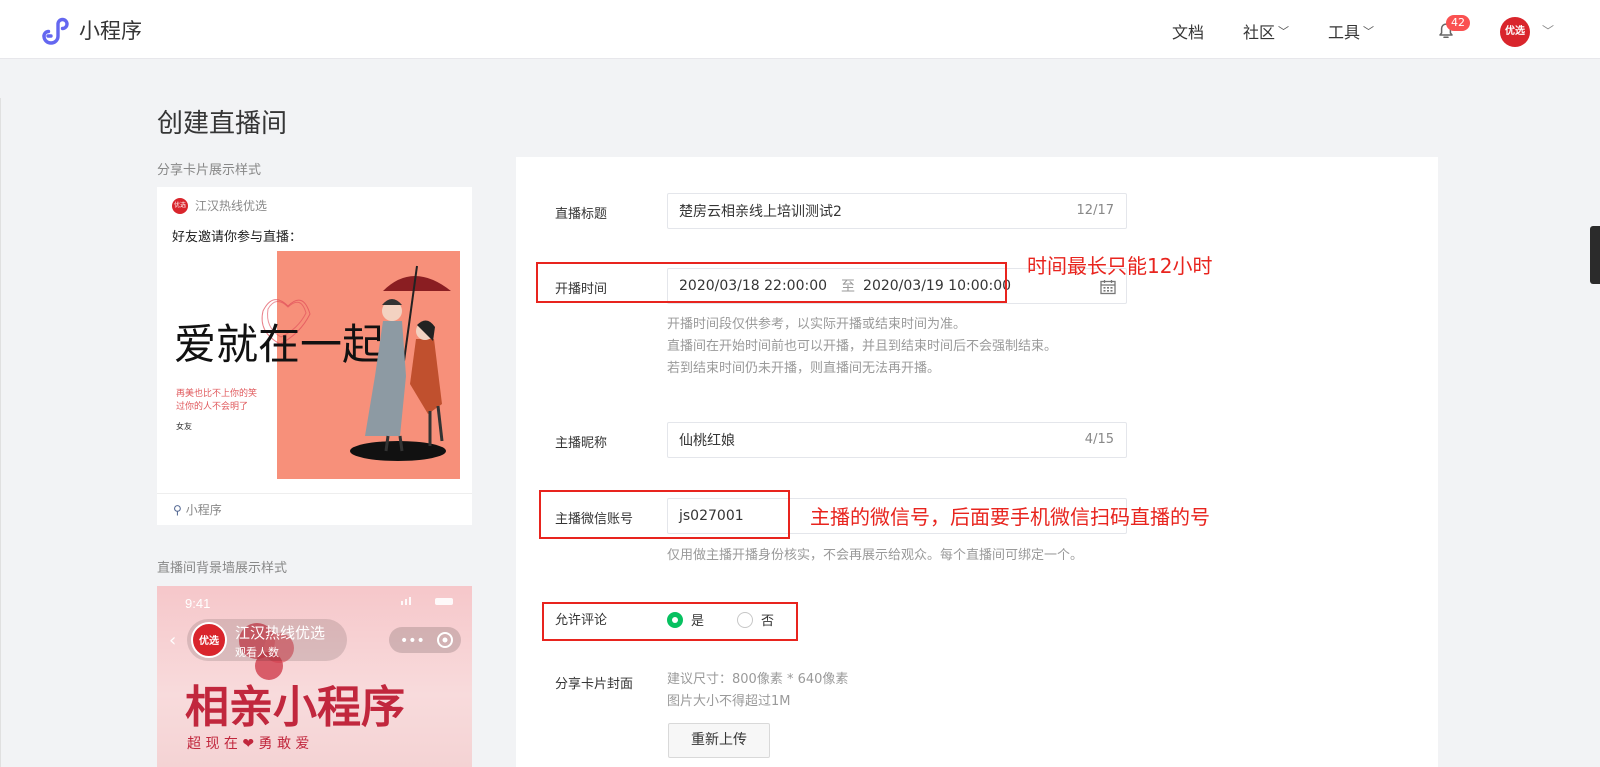 The width and height of the screenshot is (1600, 767). What do you see at coordinates (758, 679) in the screenshot?
I see `cover-hint-line-1: 建议尺寸：800像素 * 640像素` at bounding box center [758, 679].